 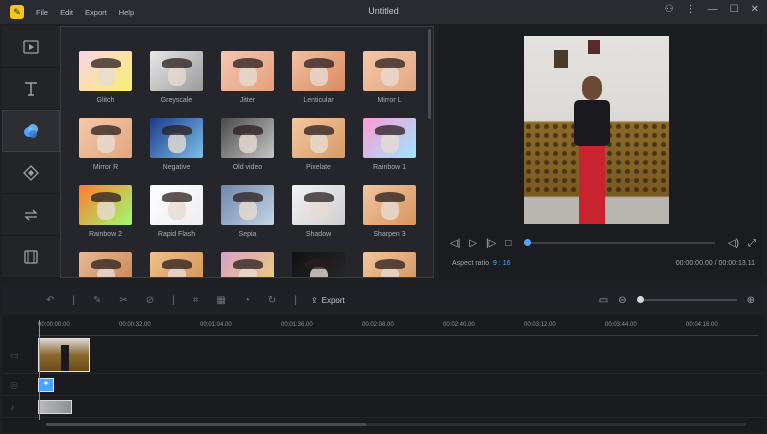 I want to click on film-icon, so click(x=31, y=256).